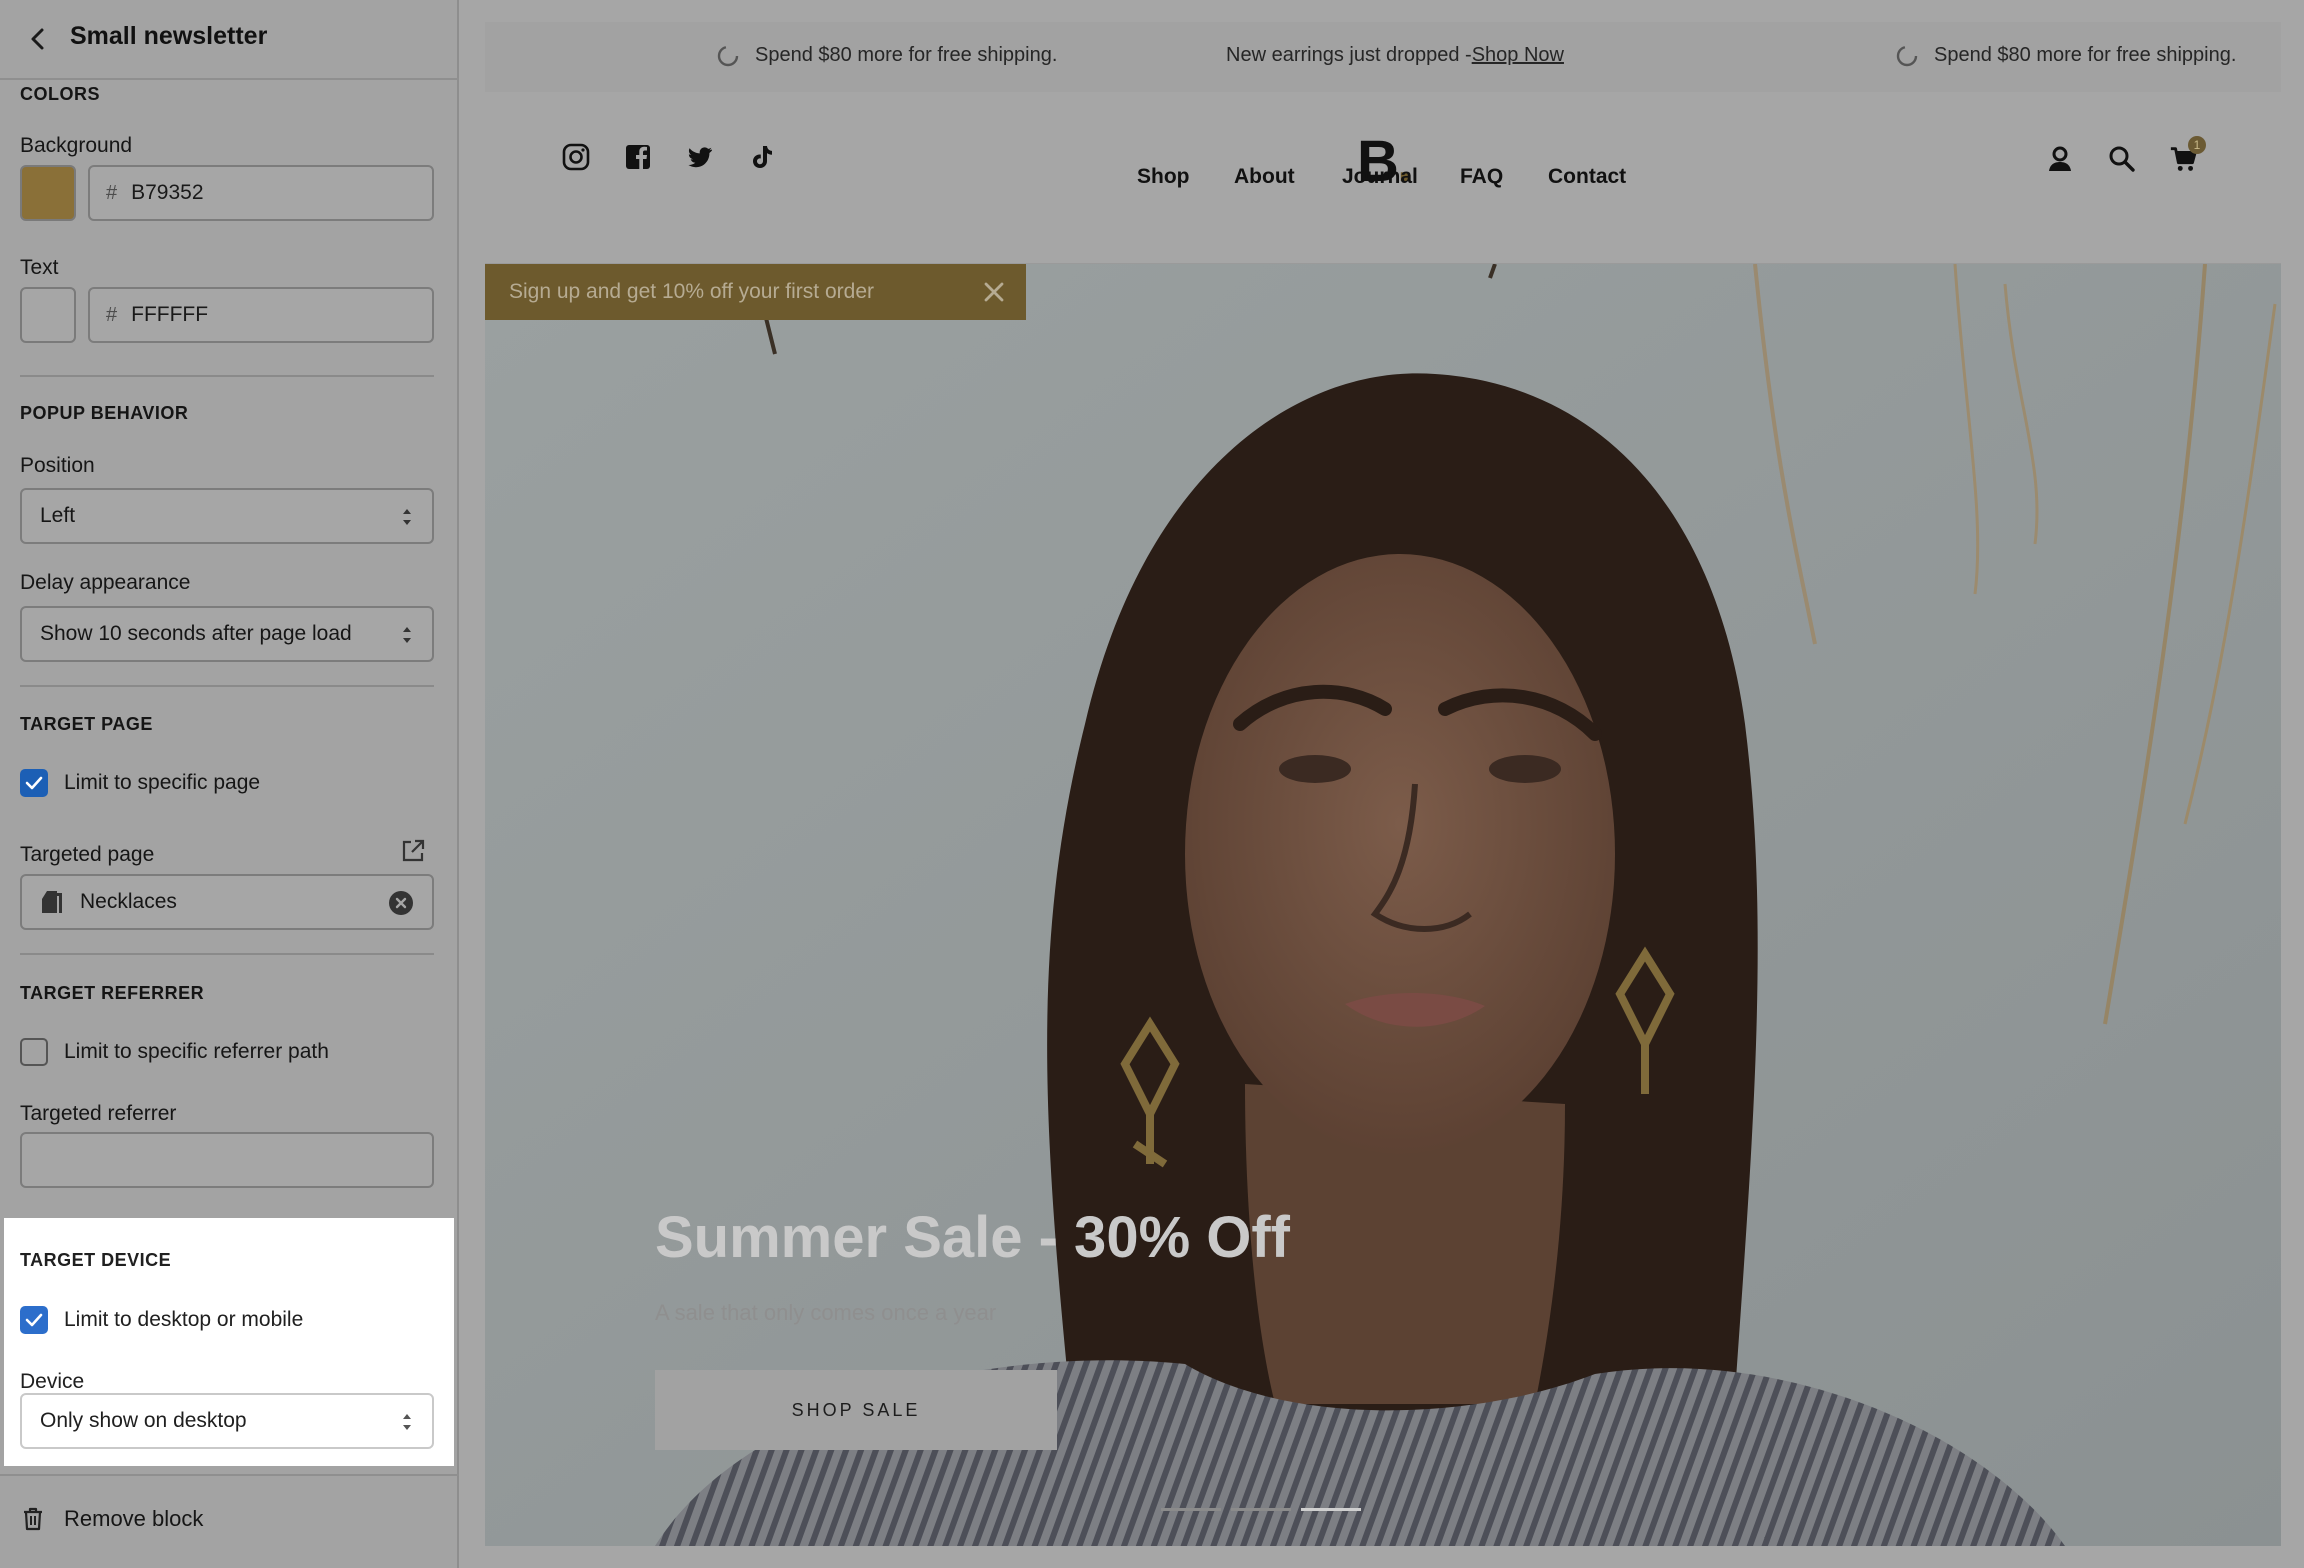 Image resolution: width=2304 pixels, height=1568 pixels. What do you see at coordinates (2122, 159) in the screenshot?
I see `search-icon` at bounding box center [2122, 159].